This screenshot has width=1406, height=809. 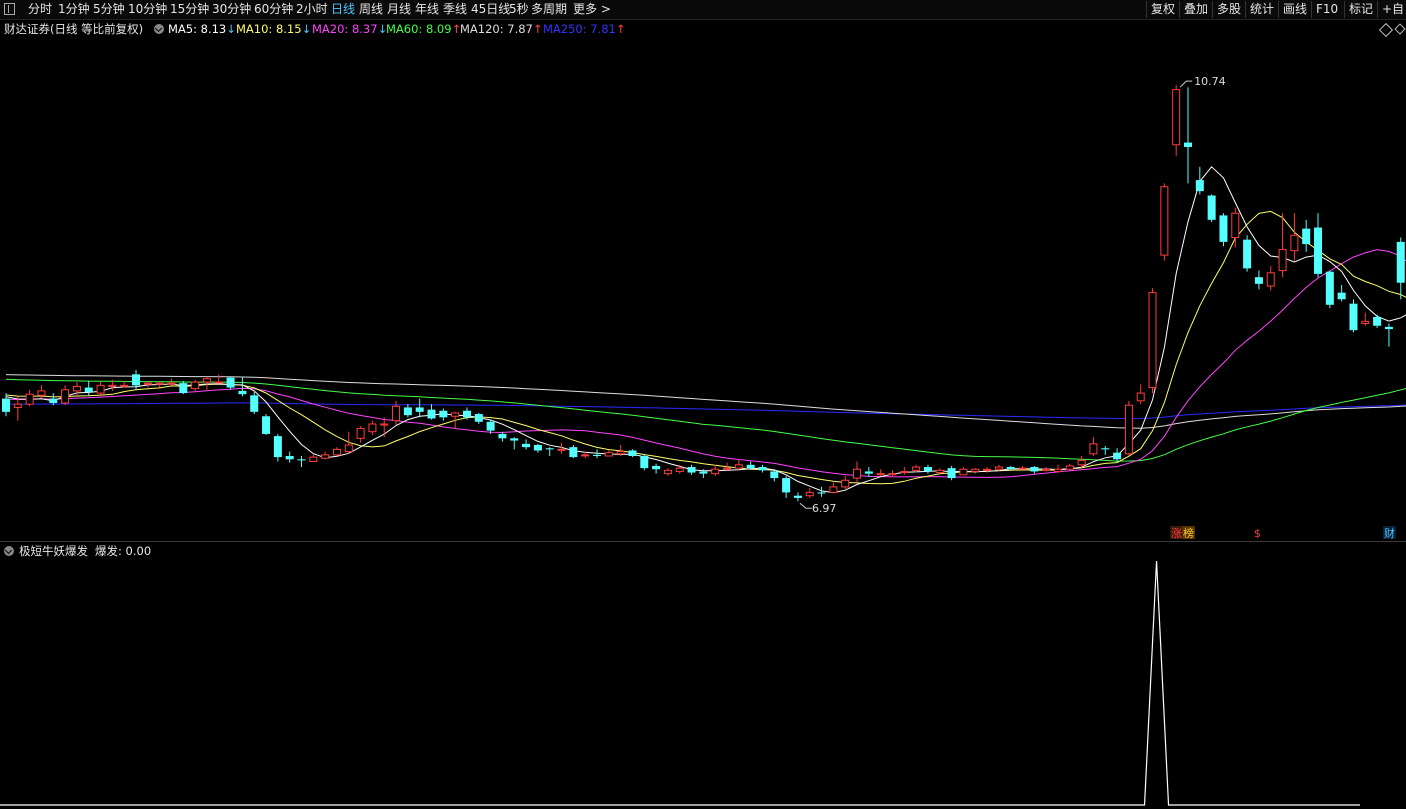 I want to click on tool-button-1: 叠加, so click(x=1196, y=9).